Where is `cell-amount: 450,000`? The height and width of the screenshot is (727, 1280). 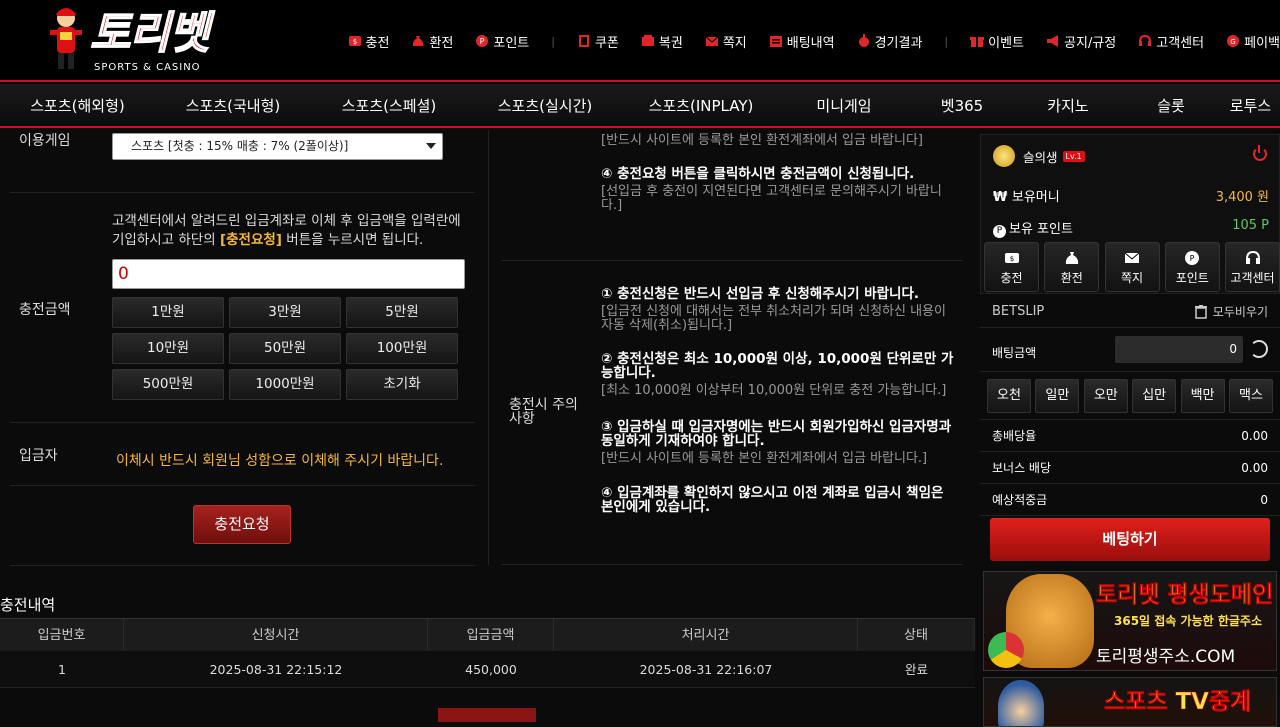 cell-amount: 450,000 is located at coordinates (491, 669).